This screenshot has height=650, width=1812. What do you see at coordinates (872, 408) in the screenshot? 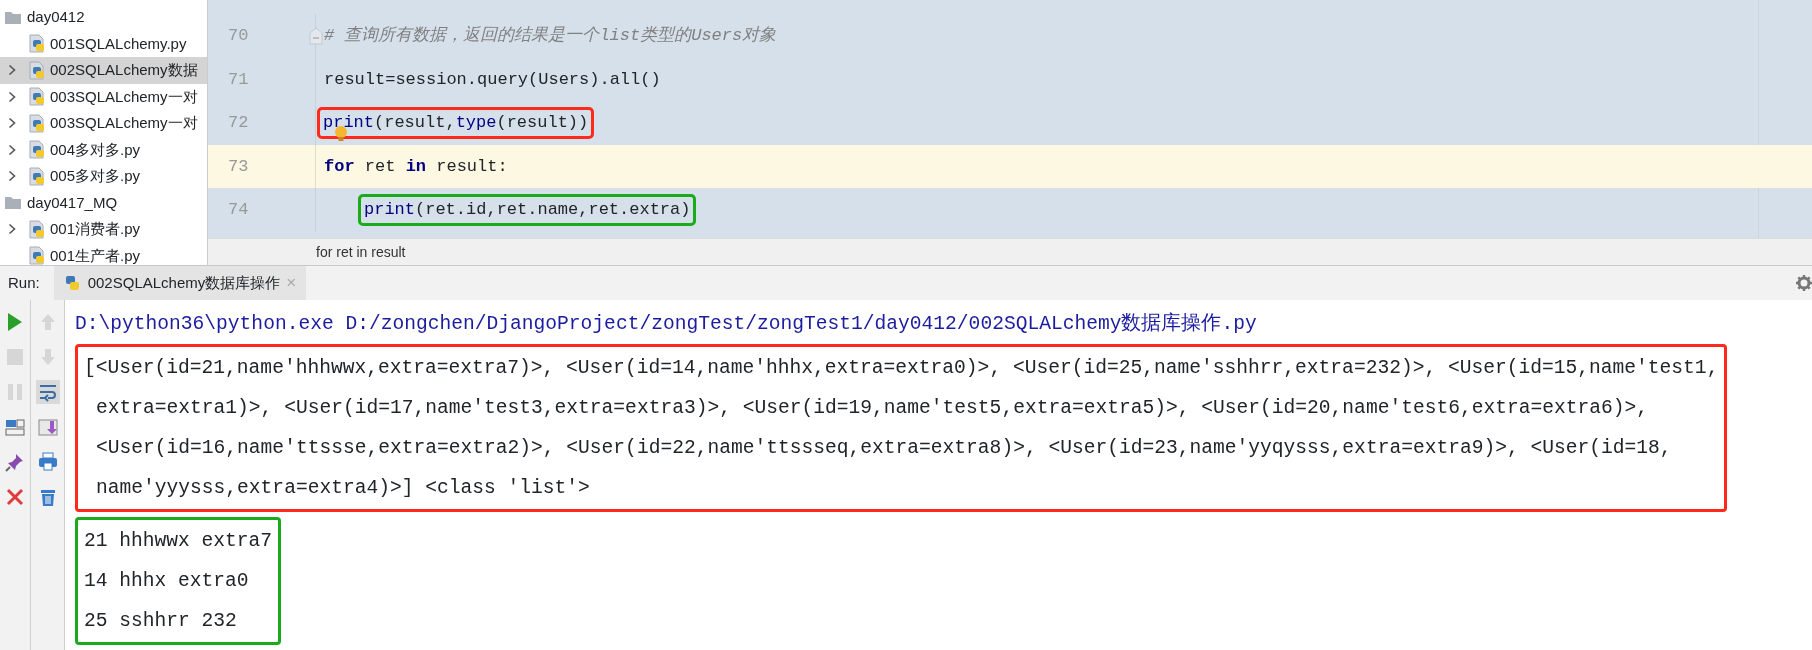
I see `console-line: extra=extra1)>, <User(id=17,name'test3,extra=extra3)>, <User(id=19,name'test5,extra=extra5)>, <User(id=20,name'test6,extra=extra6)>,` at bounding box center [872, 408].